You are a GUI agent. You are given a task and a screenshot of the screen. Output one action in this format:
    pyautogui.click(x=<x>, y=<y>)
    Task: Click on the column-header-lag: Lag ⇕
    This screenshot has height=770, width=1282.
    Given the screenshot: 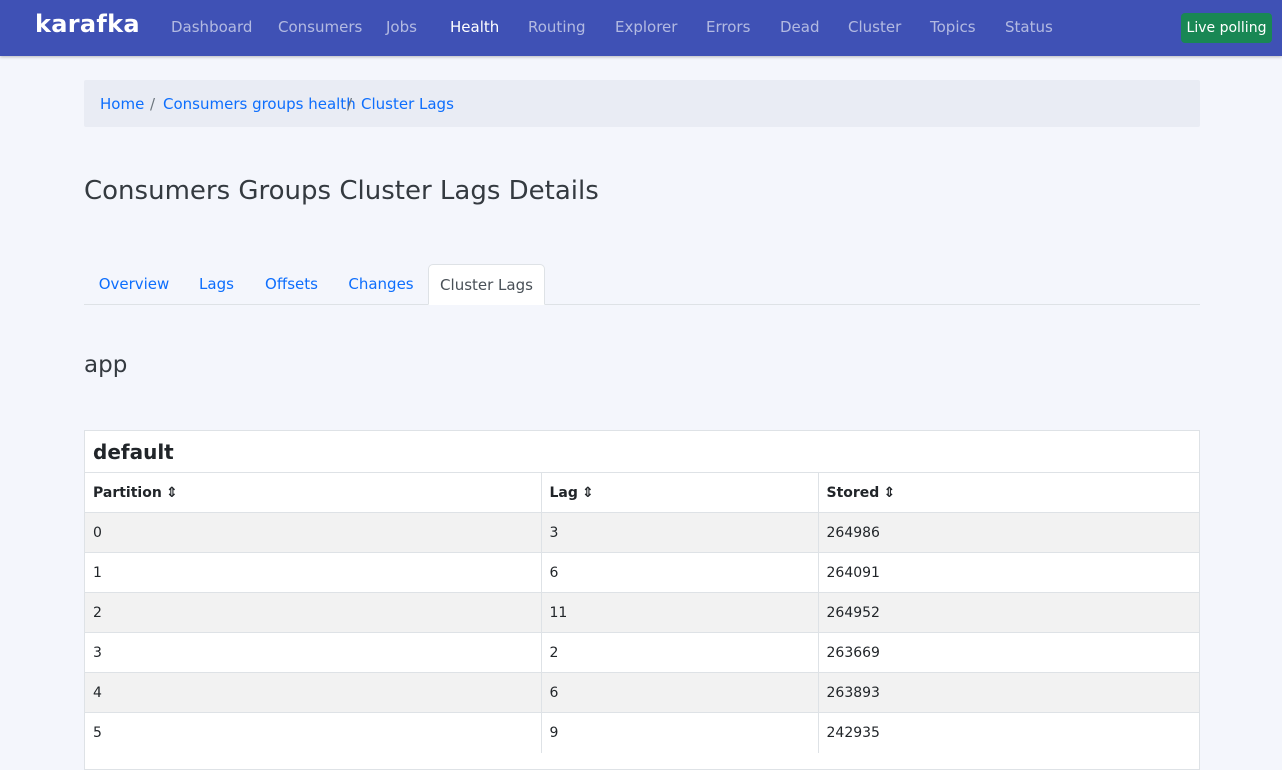 What is the action you would take?
    pyautogui.click(x=679, y=492)
    